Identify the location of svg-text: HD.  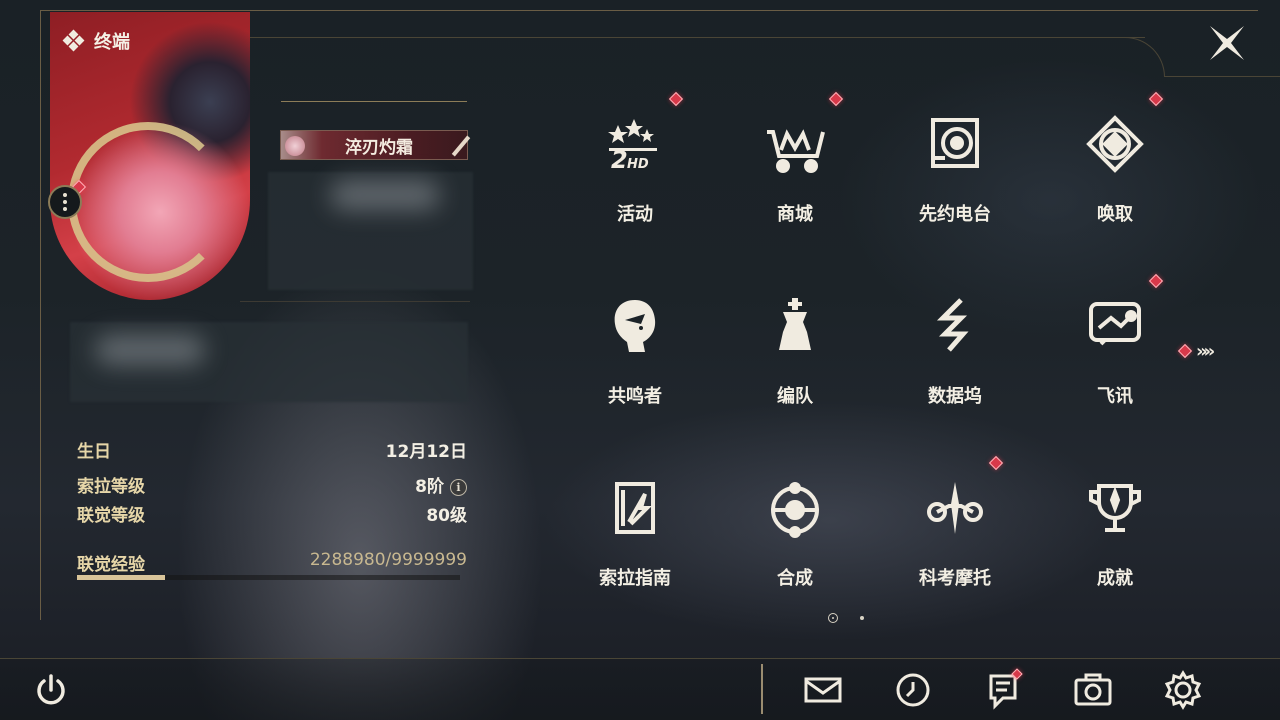
(638, 164).